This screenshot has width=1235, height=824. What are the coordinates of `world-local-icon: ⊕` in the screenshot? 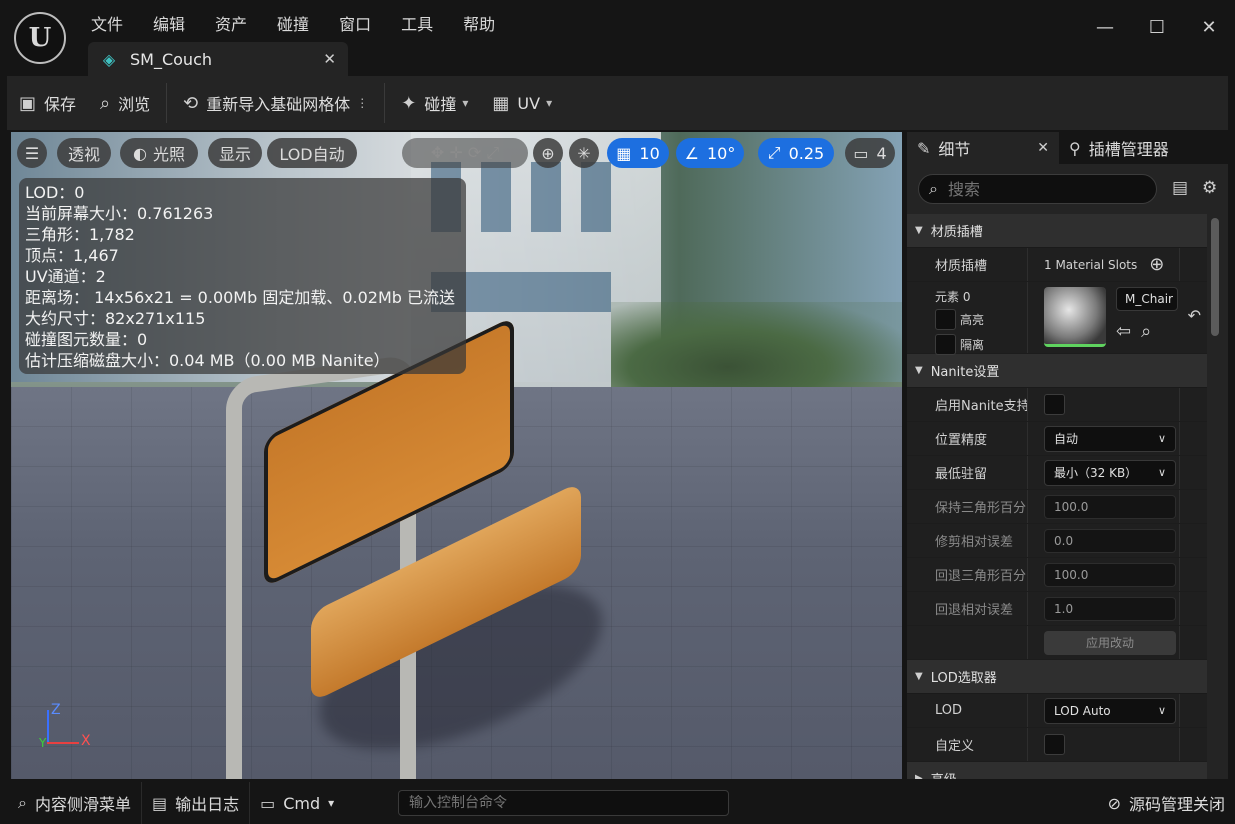 It's located at (548, 153).